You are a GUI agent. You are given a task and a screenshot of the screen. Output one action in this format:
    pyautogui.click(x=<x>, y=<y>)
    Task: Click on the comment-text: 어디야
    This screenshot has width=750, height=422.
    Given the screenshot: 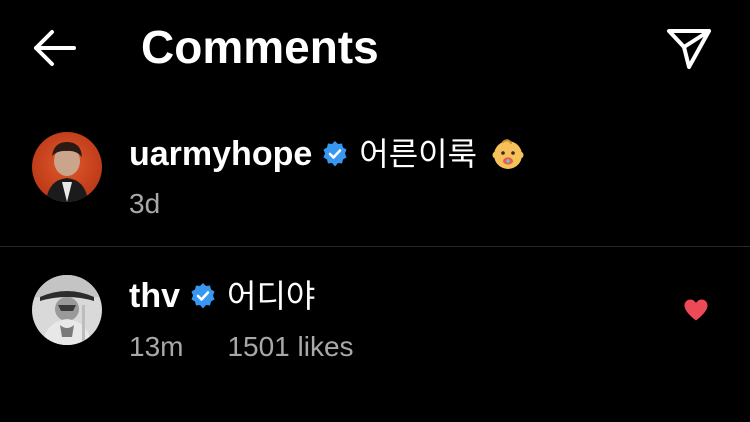 What is the action you would take?
    pyautogui.click(x=271, y=296)
    